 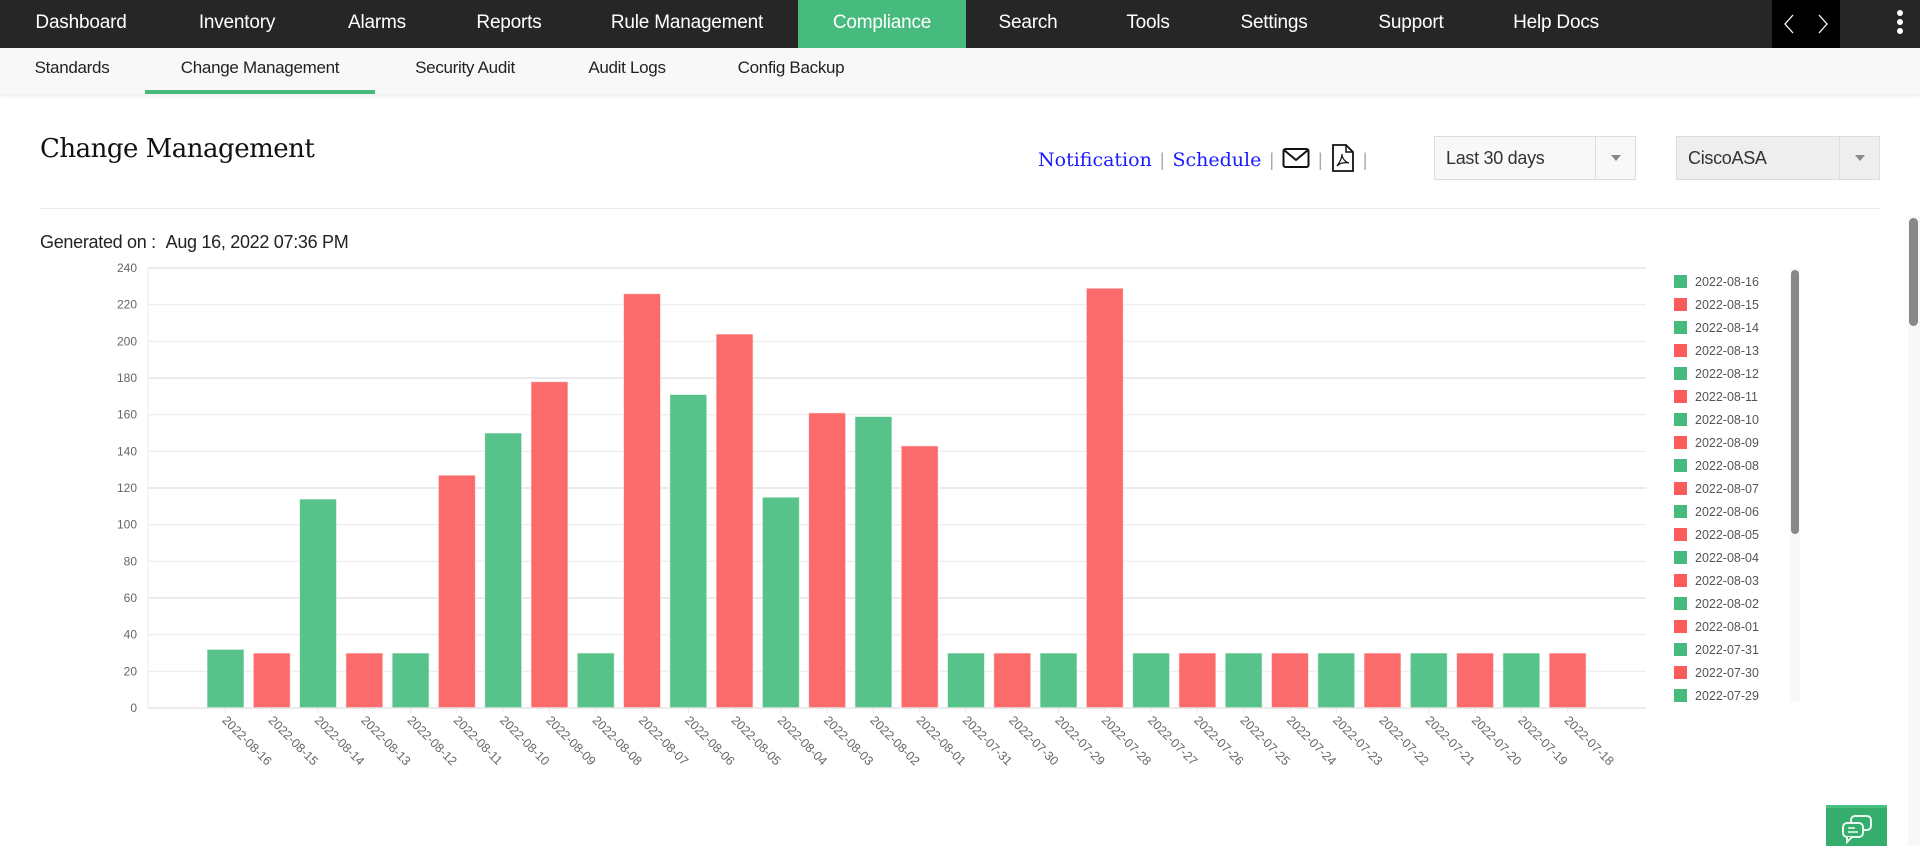 What do you see at coordinates (1028, 24) in the screenshot?
I see `nav-search: Search` at bounding box center [1028, 24].